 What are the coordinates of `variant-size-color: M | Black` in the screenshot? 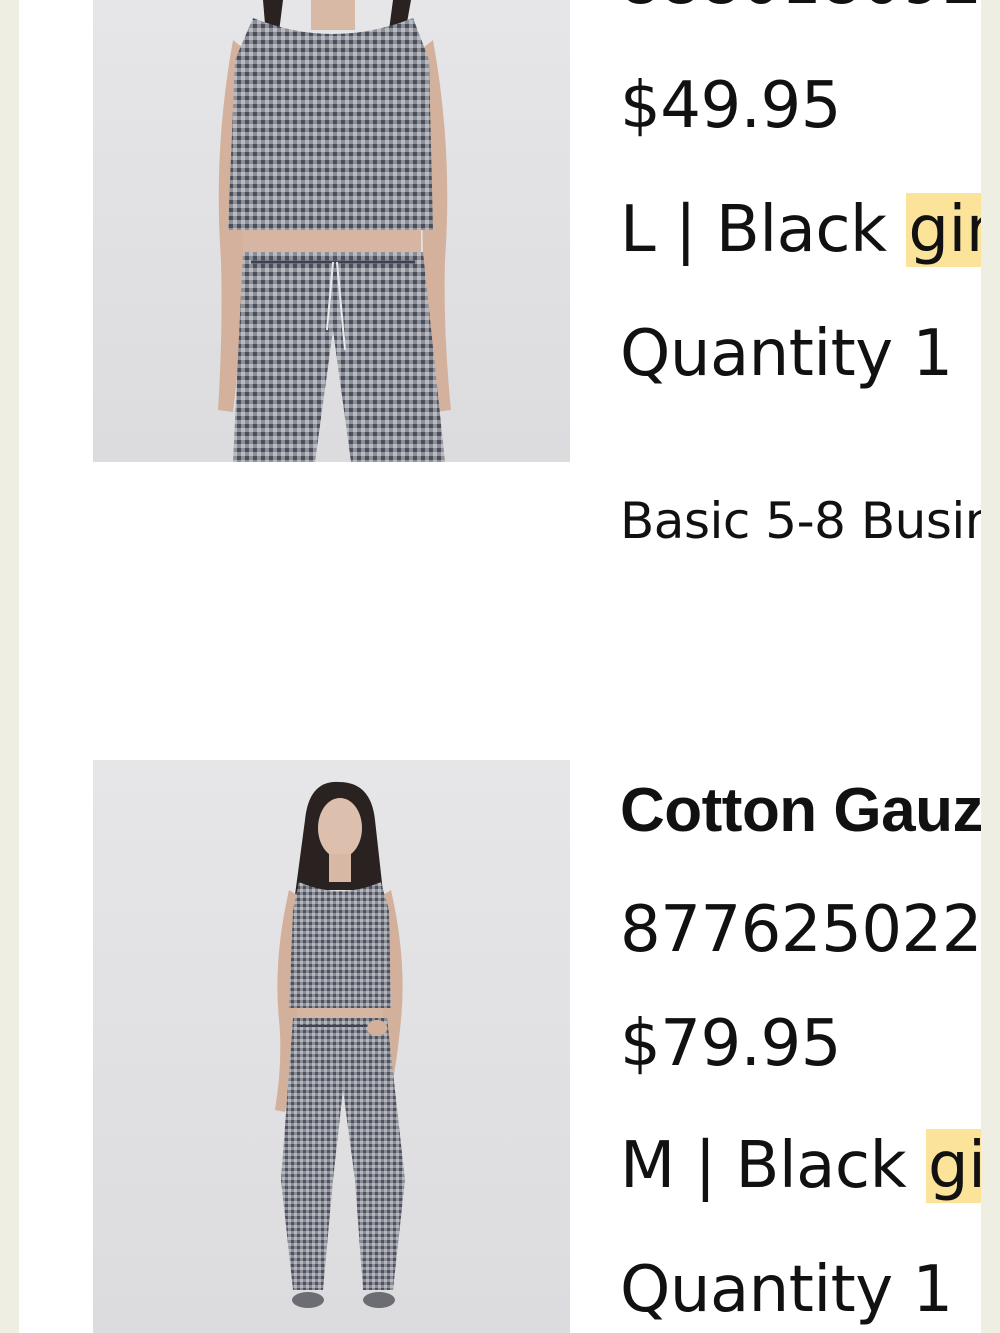 It's located at (773, 1166).